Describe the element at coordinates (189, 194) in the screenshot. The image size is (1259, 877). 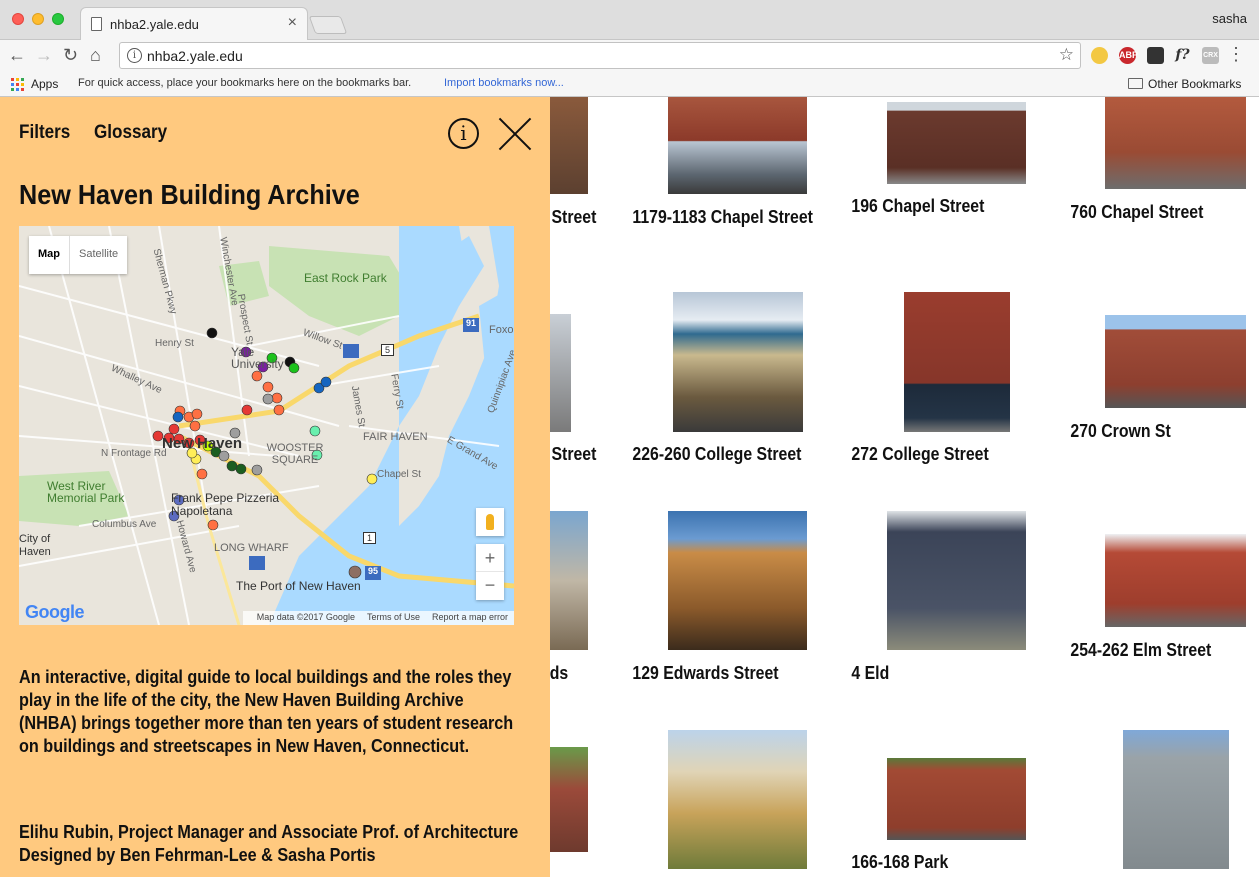
I see `page-title: New Haven Building Archive` at that location.